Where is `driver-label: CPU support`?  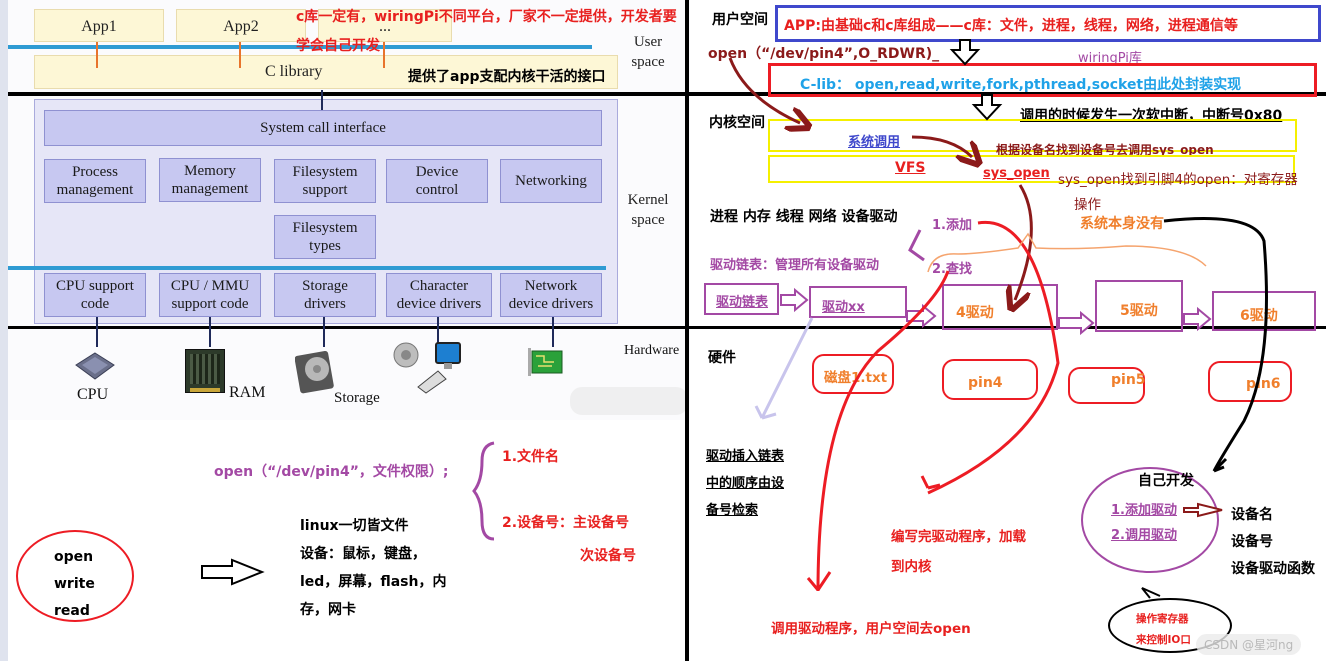 driver-label: CPU support is located at coordinates (95, 286).